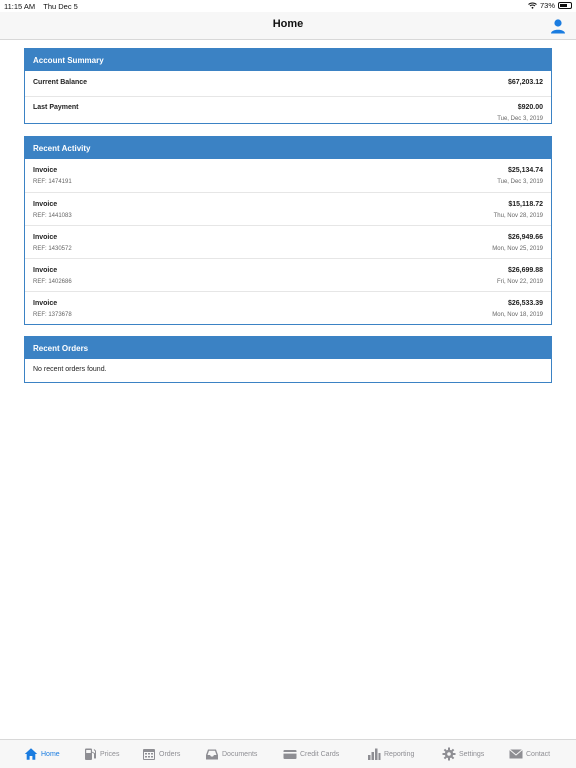  Describe the element at coordinates (399, 754) in the screenshot. I see `tab-reporting-label: Reporting` at that location.